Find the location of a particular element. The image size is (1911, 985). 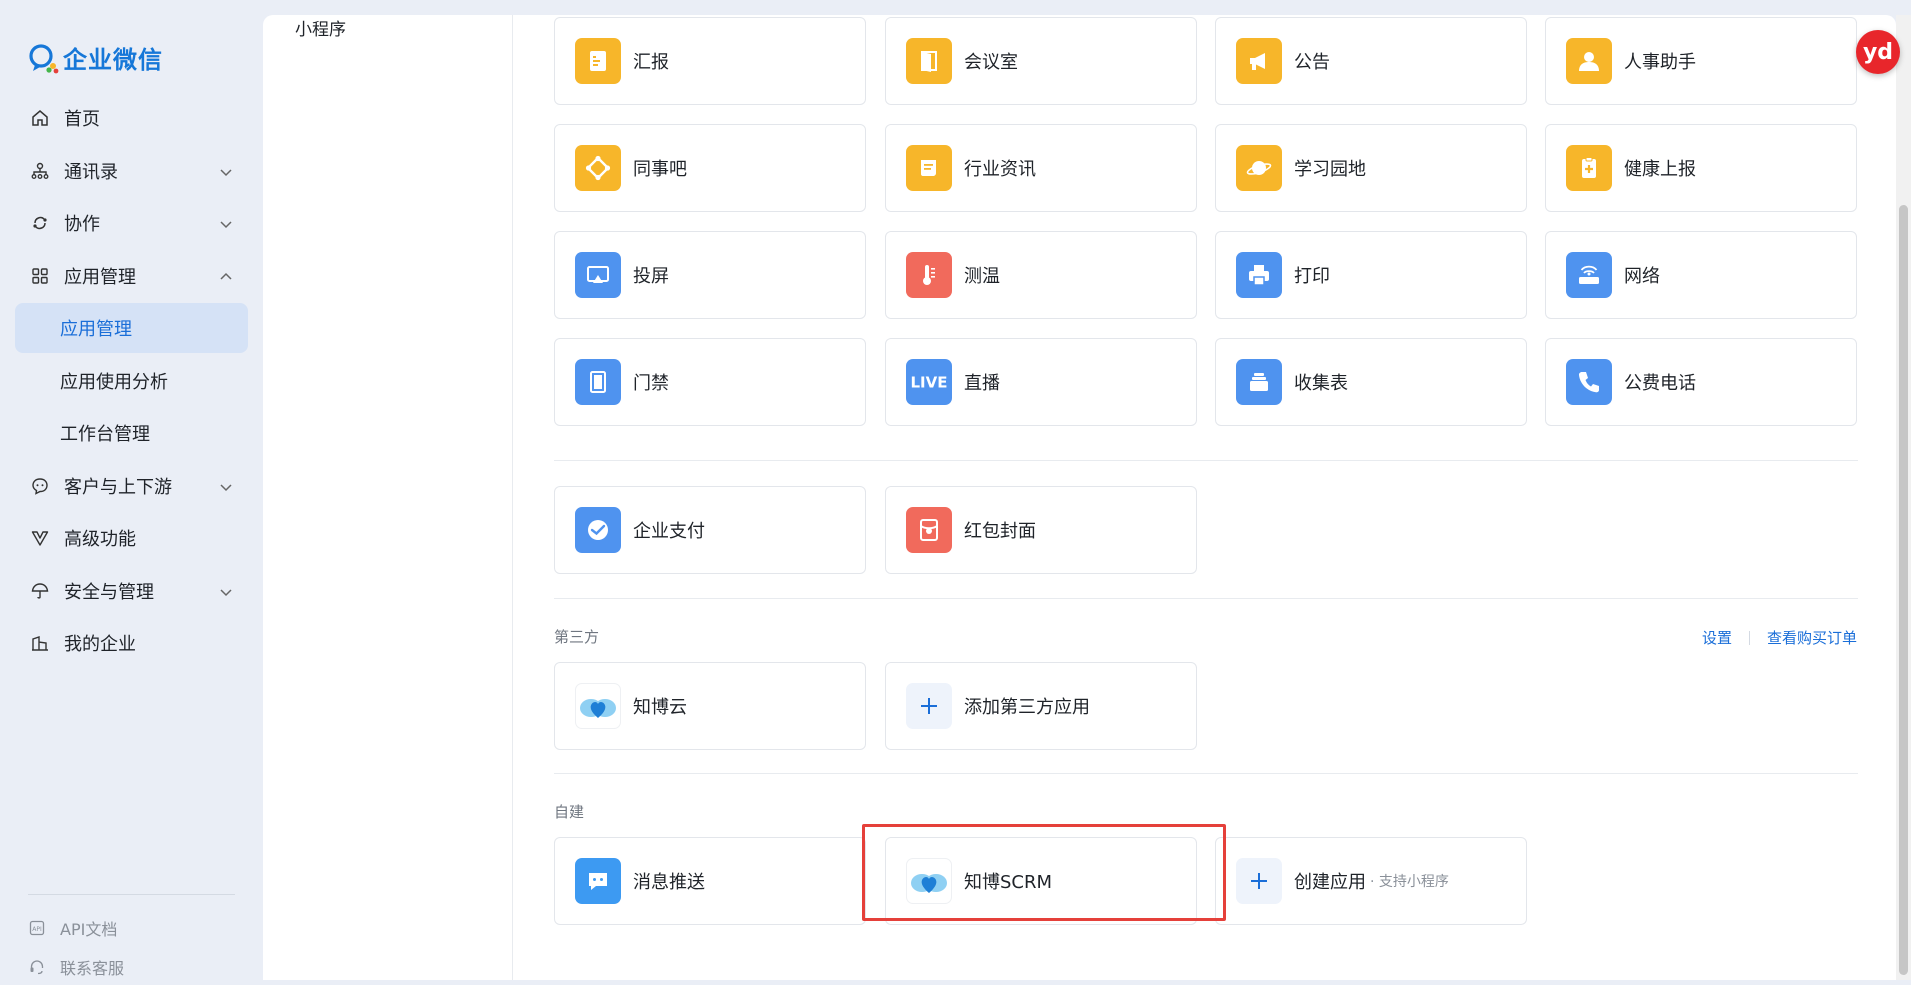

thermometer-icon is located at coordinates (929, 275).